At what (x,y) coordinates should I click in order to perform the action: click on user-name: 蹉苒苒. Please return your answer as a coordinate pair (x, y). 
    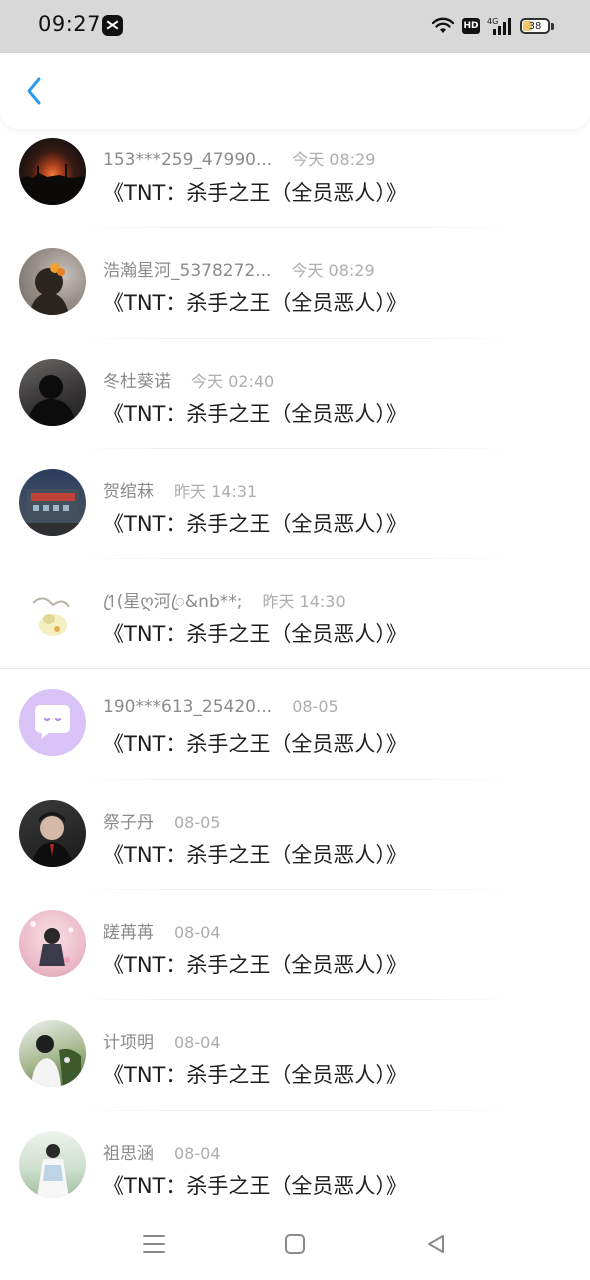
    Looking at the image, I should click on (128, 933).